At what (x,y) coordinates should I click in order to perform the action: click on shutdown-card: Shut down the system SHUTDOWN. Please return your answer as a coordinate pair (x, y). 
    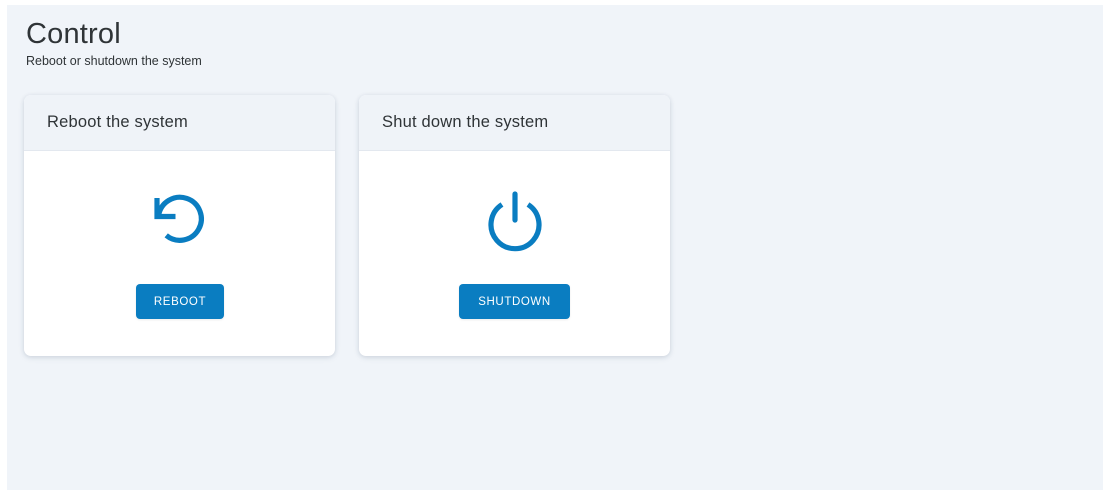
    Looking at the image, I should click on (514, 225).